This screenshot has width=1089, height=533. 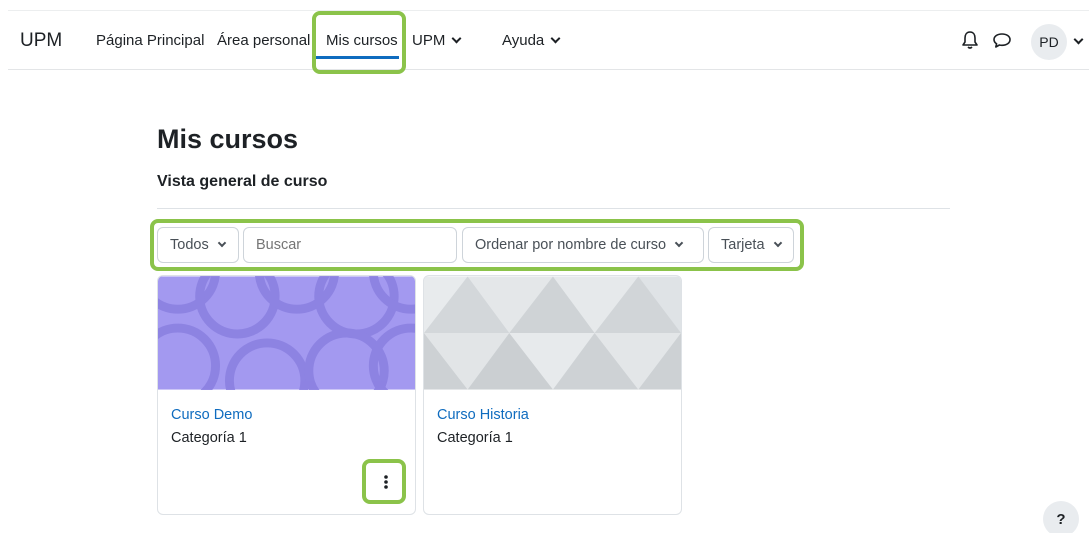 I want to click on view-dropdown: Tarjeta, so click(x=751, y=245).